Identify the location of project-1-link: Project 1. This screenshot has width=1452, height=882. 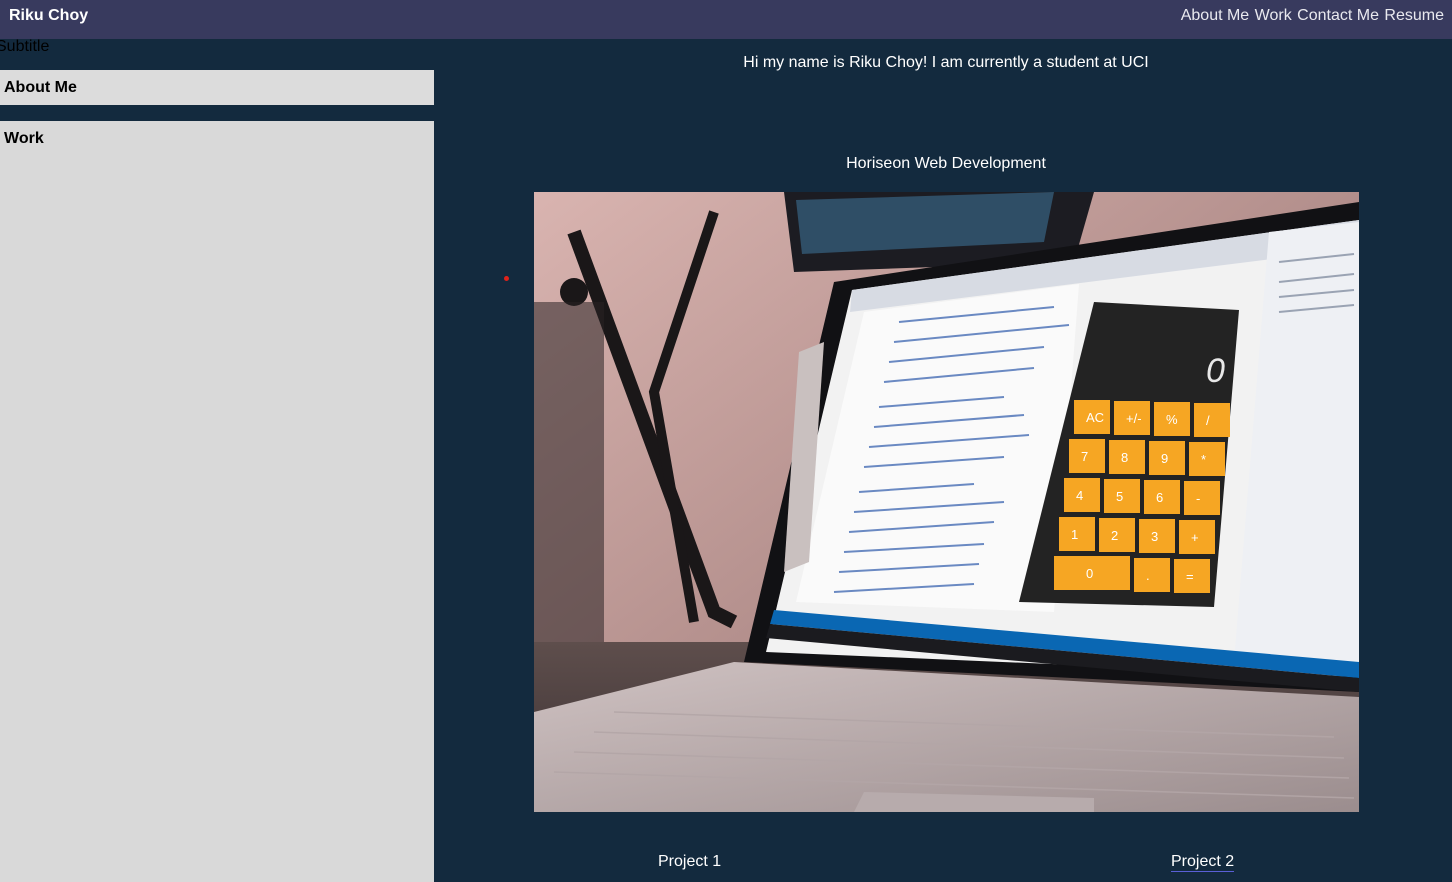
(689, 862).